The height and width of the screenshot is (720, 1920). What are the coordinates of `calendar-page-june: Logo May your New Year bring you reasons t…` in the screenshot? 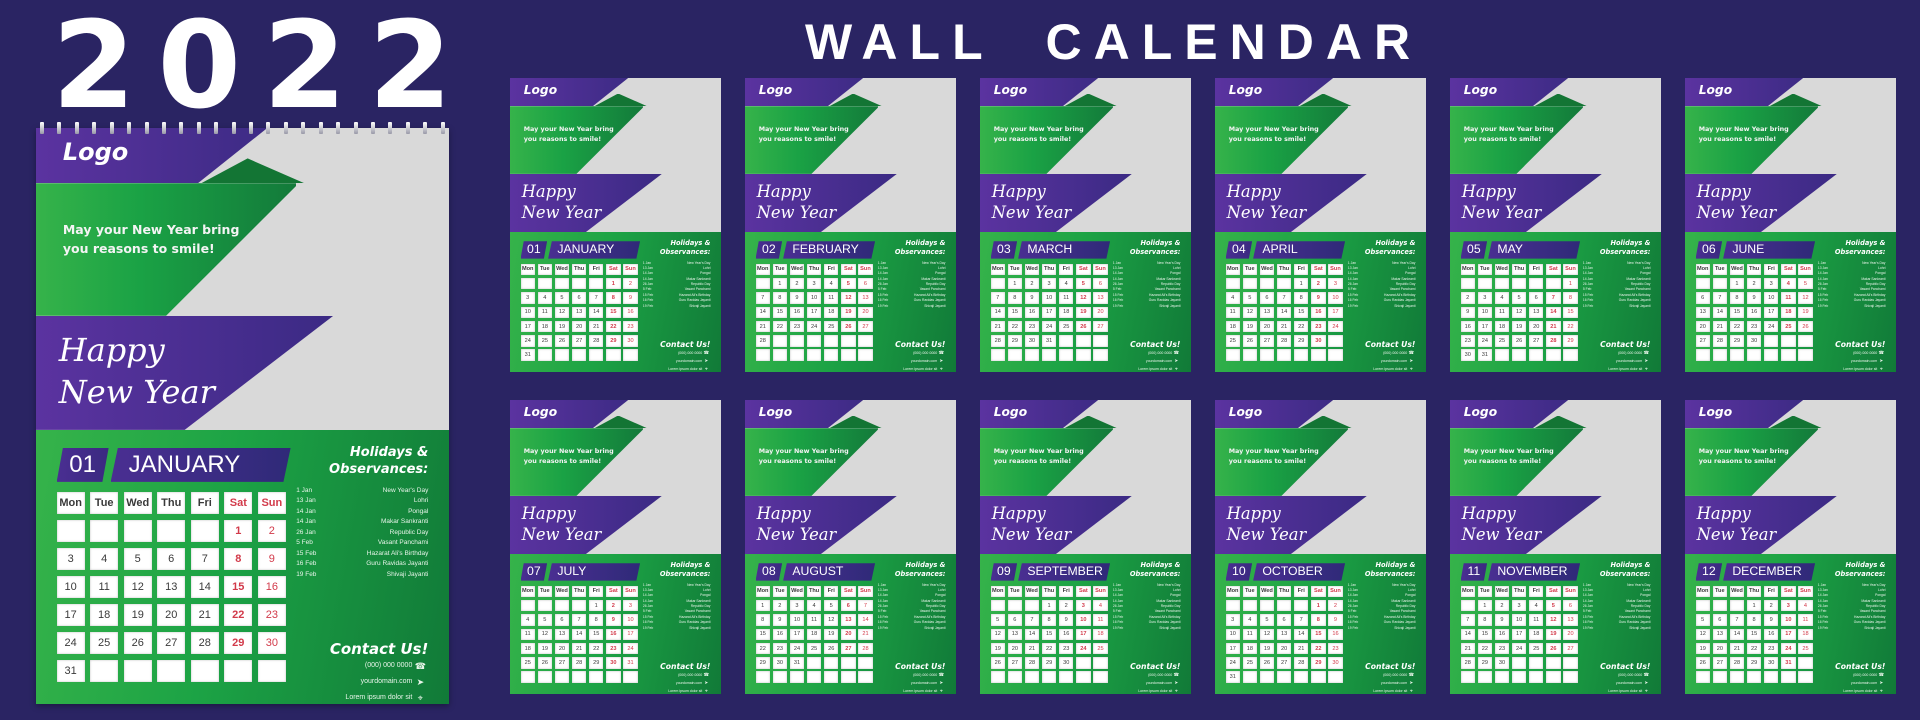 It's located at (1790, 225).